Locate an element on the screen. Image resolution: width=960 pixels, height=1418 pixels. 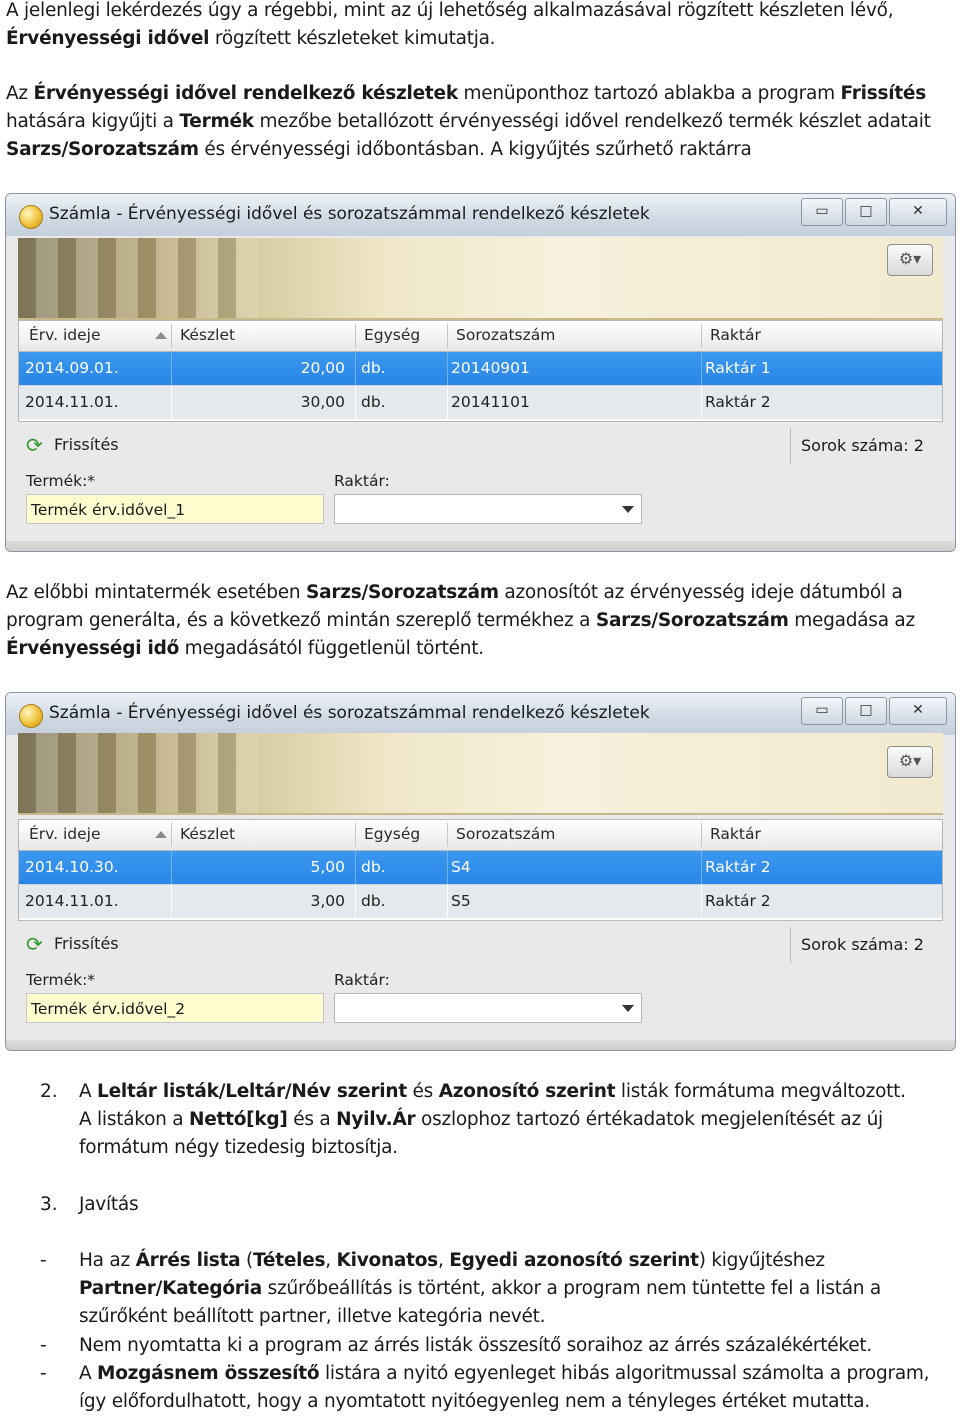
list-item-3: Javítás is located at coordinates (109, 1204).